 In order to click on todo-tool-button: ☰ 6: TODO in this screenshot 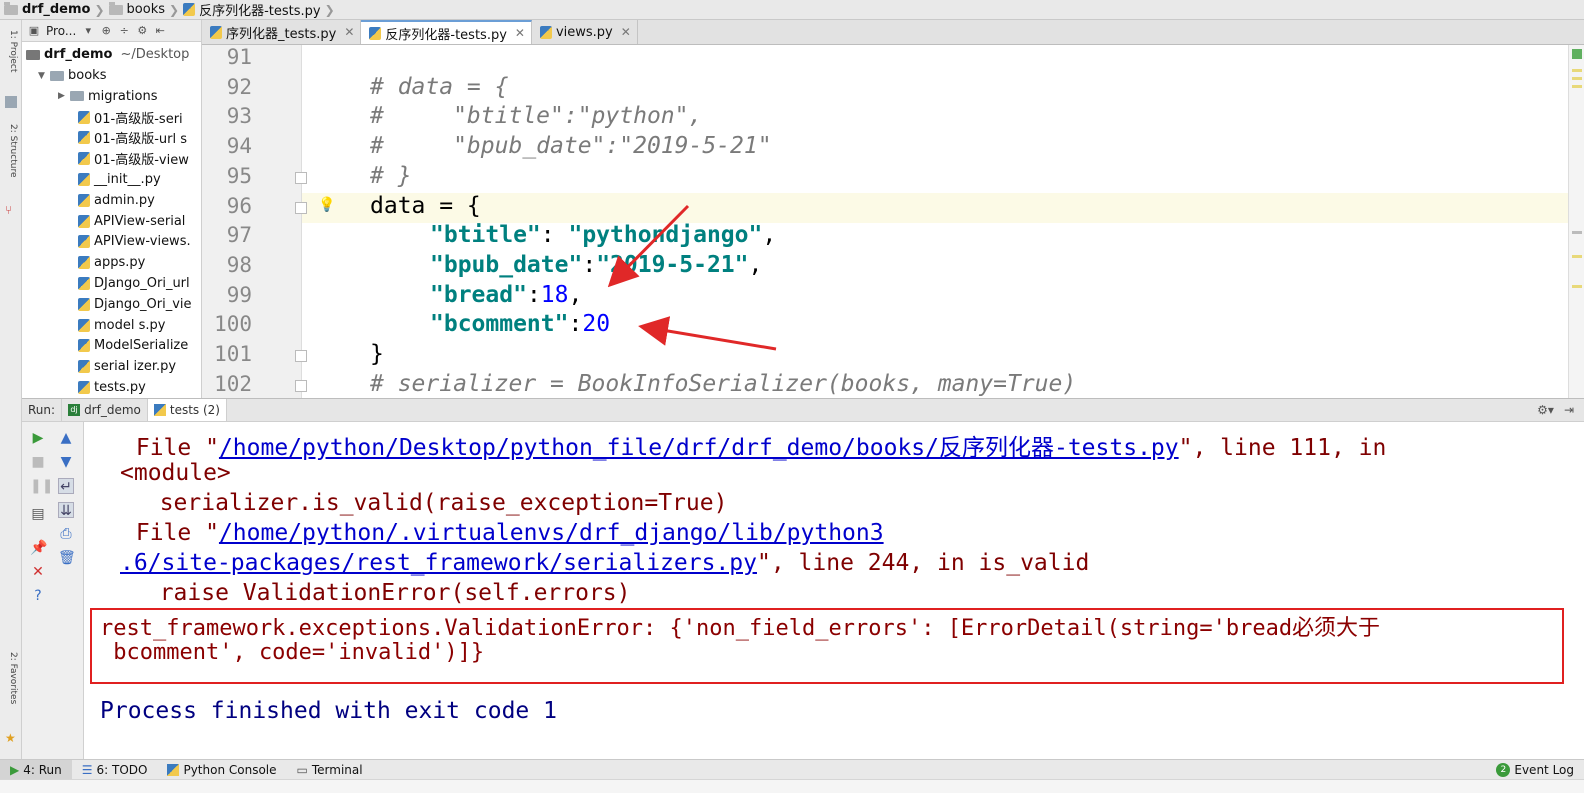, I will do `click(115, 770)`.